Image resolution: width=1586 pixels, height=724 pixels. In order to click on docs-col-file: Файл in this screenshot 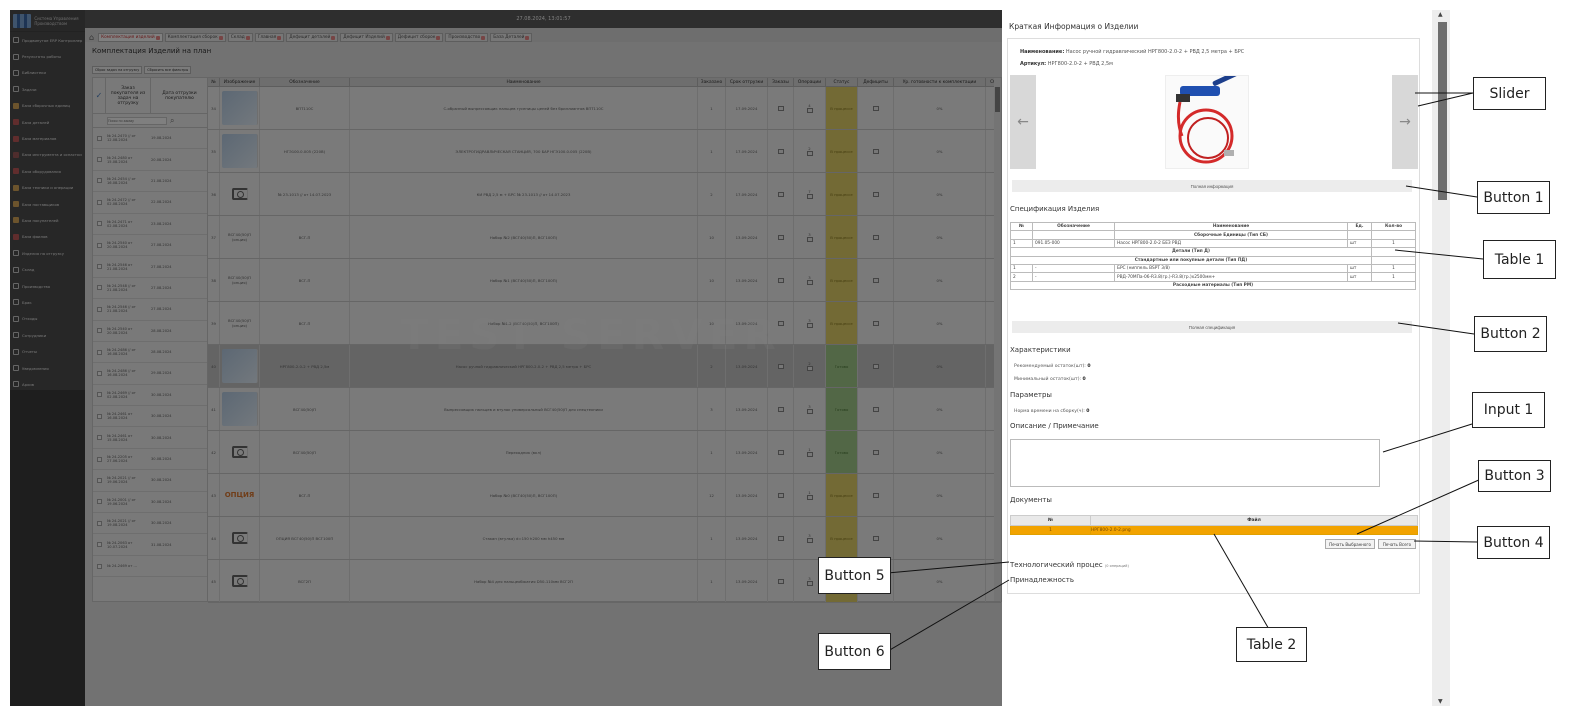, I will do `click(1254, 520)`.